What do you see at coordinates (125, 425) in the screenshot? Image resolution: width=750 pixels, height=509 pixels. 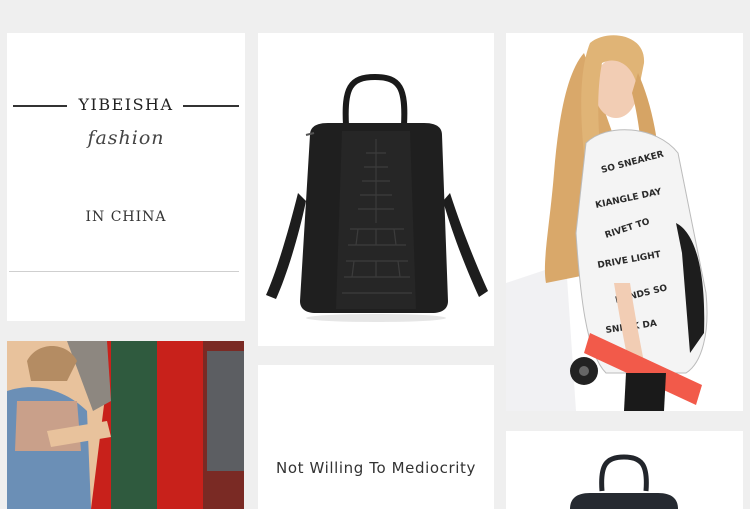 I see `street-photo` at bounding box center [125, 425].